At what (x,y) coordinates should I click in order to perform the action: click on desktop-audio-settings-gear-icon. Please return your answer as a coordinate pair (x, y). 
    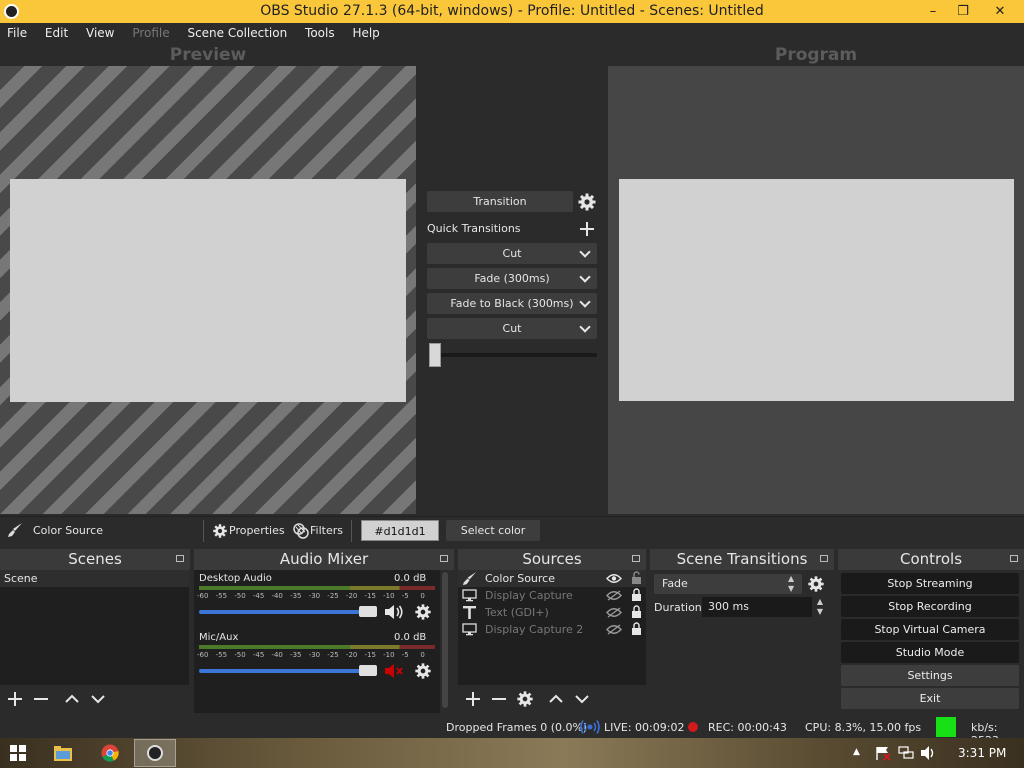
    Looking at the image, I should click on (423, 612).